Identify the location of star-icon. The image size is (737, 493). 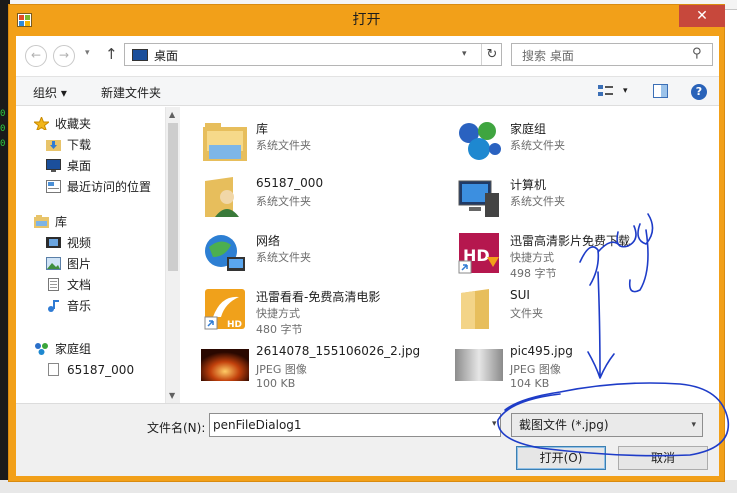
(41, 123).